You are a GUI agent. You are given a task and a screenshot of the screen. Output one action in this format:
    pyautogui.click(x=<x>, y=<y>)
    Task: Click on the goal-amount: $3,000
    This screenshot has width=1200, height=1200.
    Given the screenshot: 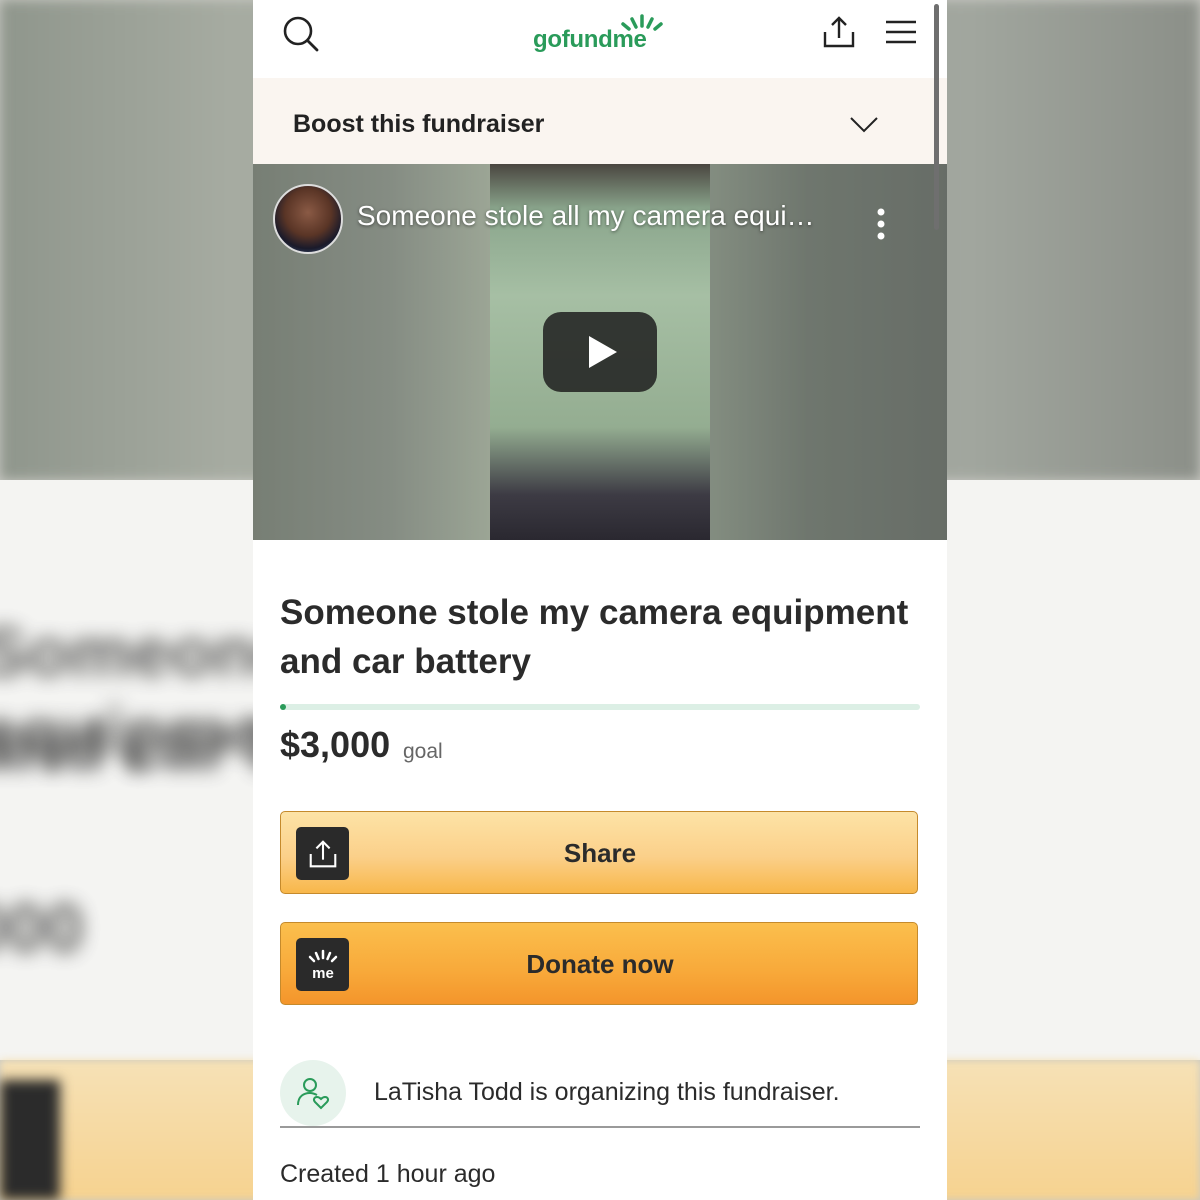 What is the action you would take?
    pyautogui.click(x=335, y=744)
    